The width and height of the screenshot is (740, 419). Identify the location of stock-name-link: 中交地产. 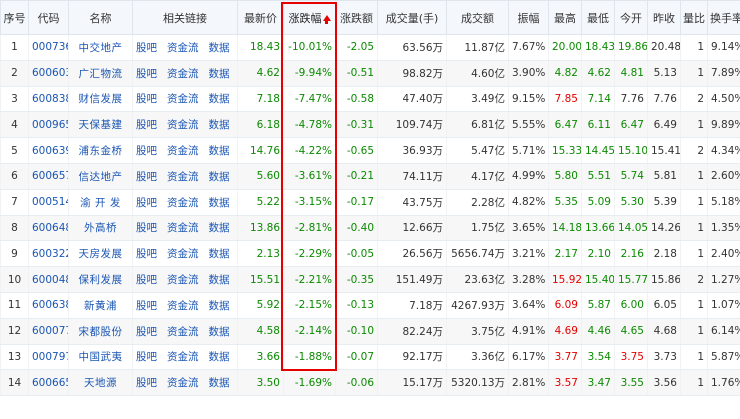
(100, 47).